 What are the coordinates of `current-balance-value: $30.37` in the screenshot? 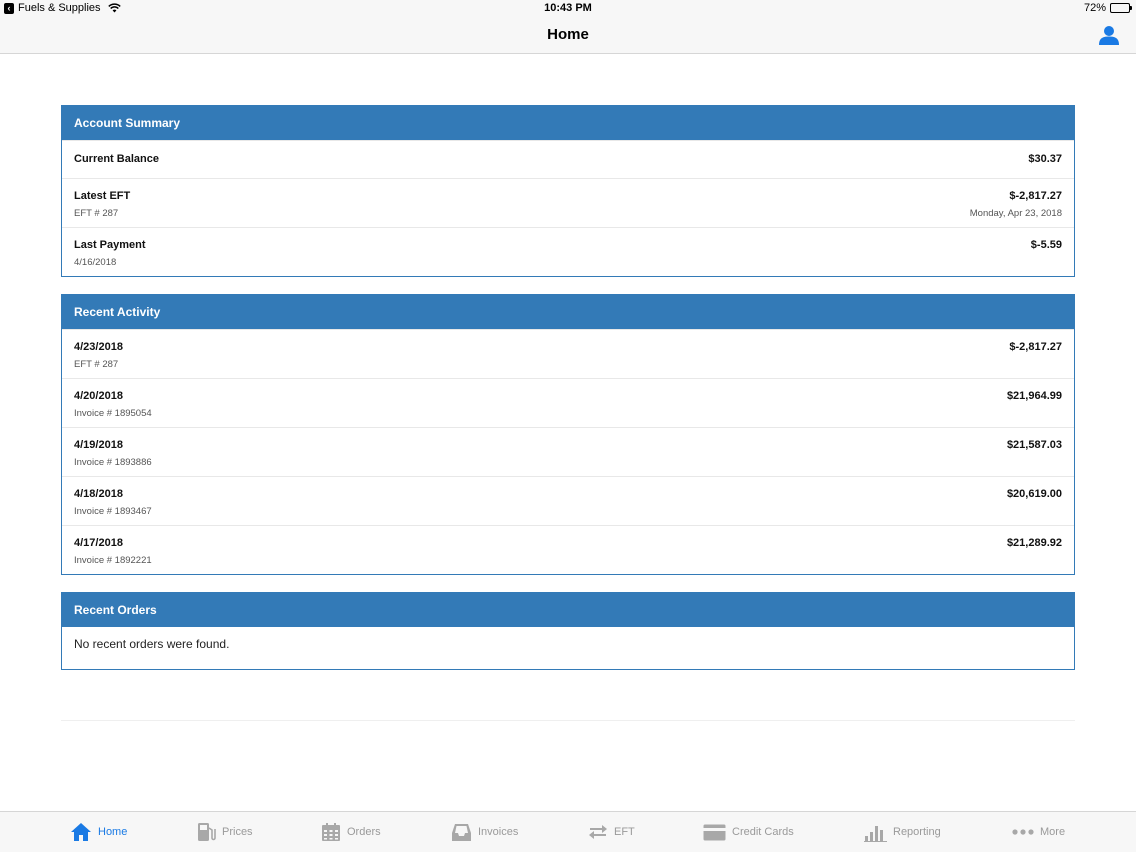 It's located at (1045, 159).